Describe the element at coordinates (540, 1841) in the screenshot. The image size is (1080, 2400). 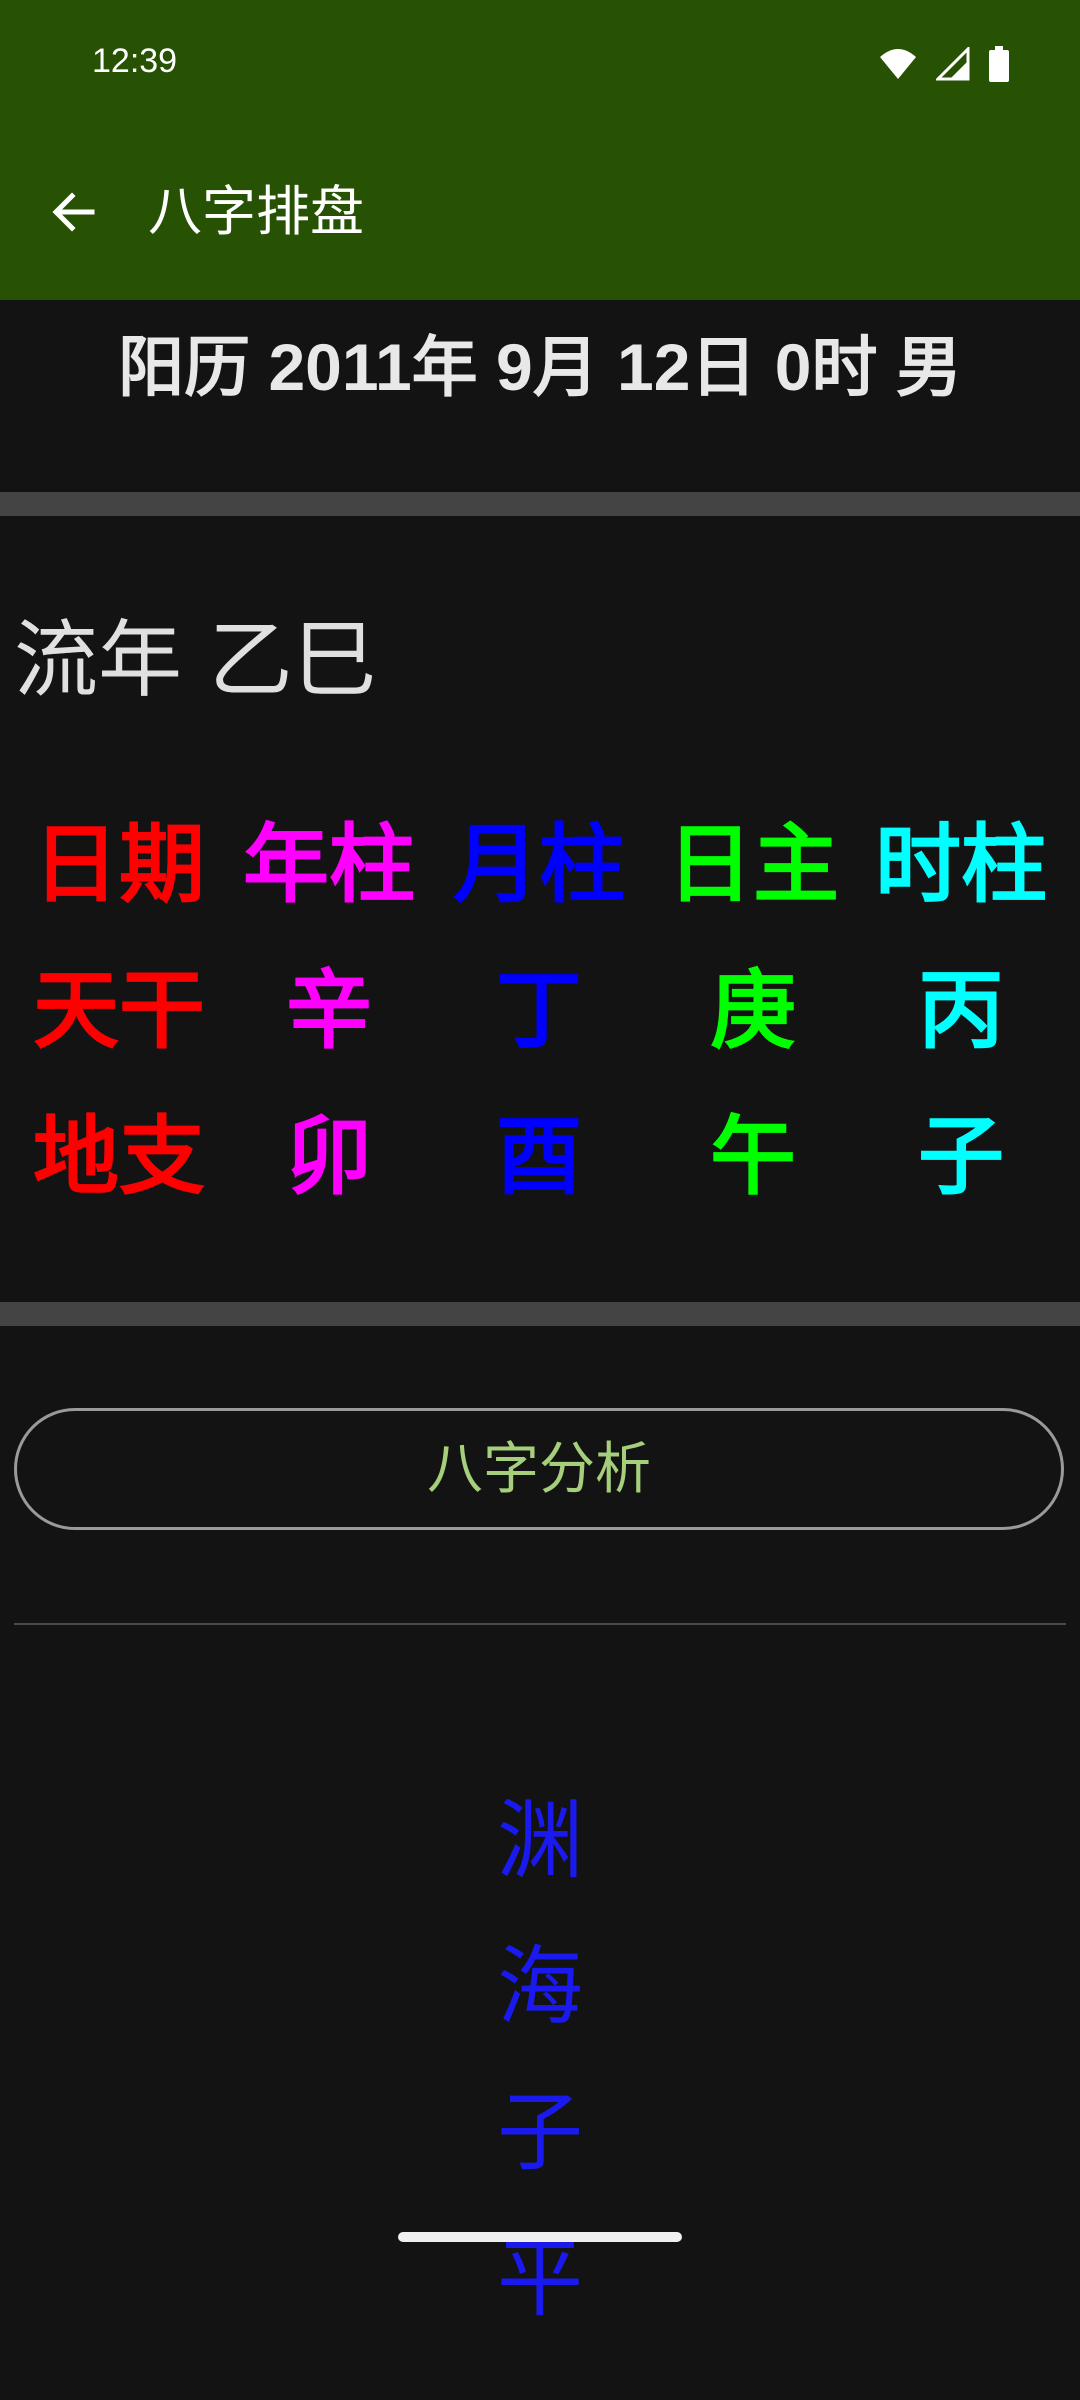
I see `vertical-title-char: 渊` at that location.